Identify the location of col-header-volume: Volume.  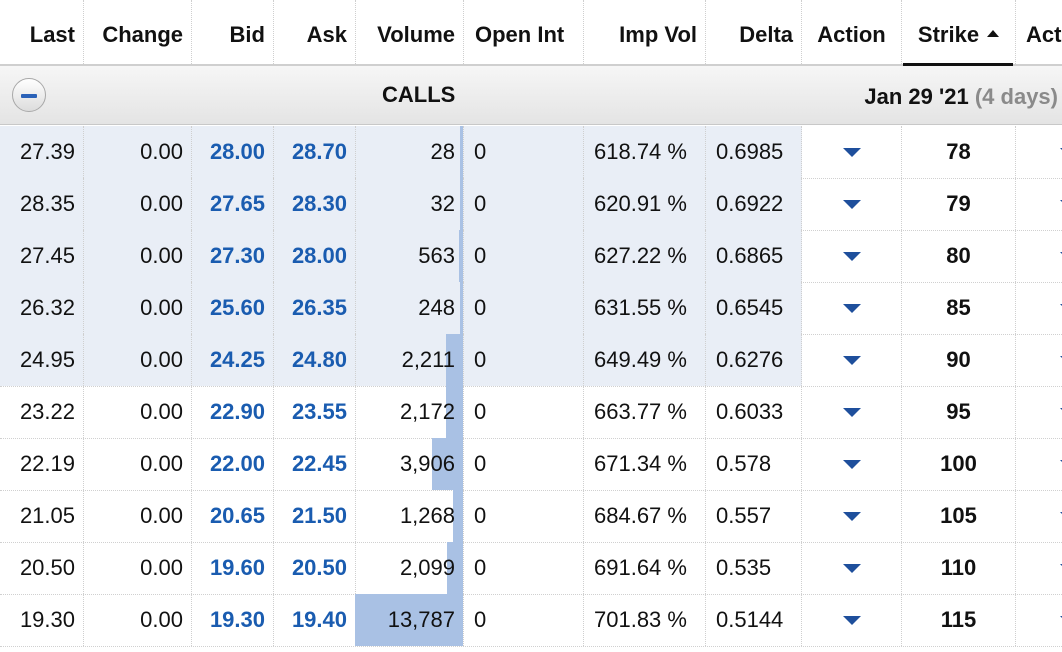
(410, 32).